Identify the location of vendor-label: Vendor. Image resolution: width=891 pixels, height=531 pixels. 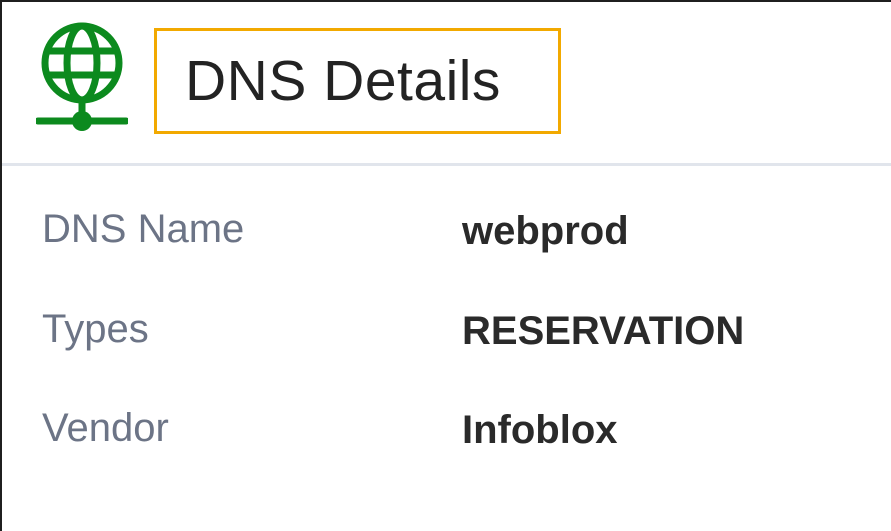
(105, 428).